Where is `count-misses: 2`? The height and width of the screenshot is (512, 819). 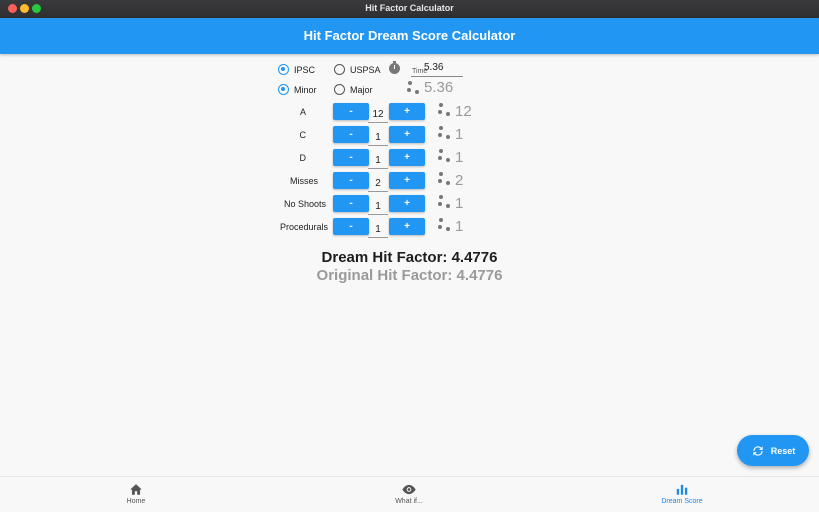 count-misses: 2 is located at coordinates (378, 183).